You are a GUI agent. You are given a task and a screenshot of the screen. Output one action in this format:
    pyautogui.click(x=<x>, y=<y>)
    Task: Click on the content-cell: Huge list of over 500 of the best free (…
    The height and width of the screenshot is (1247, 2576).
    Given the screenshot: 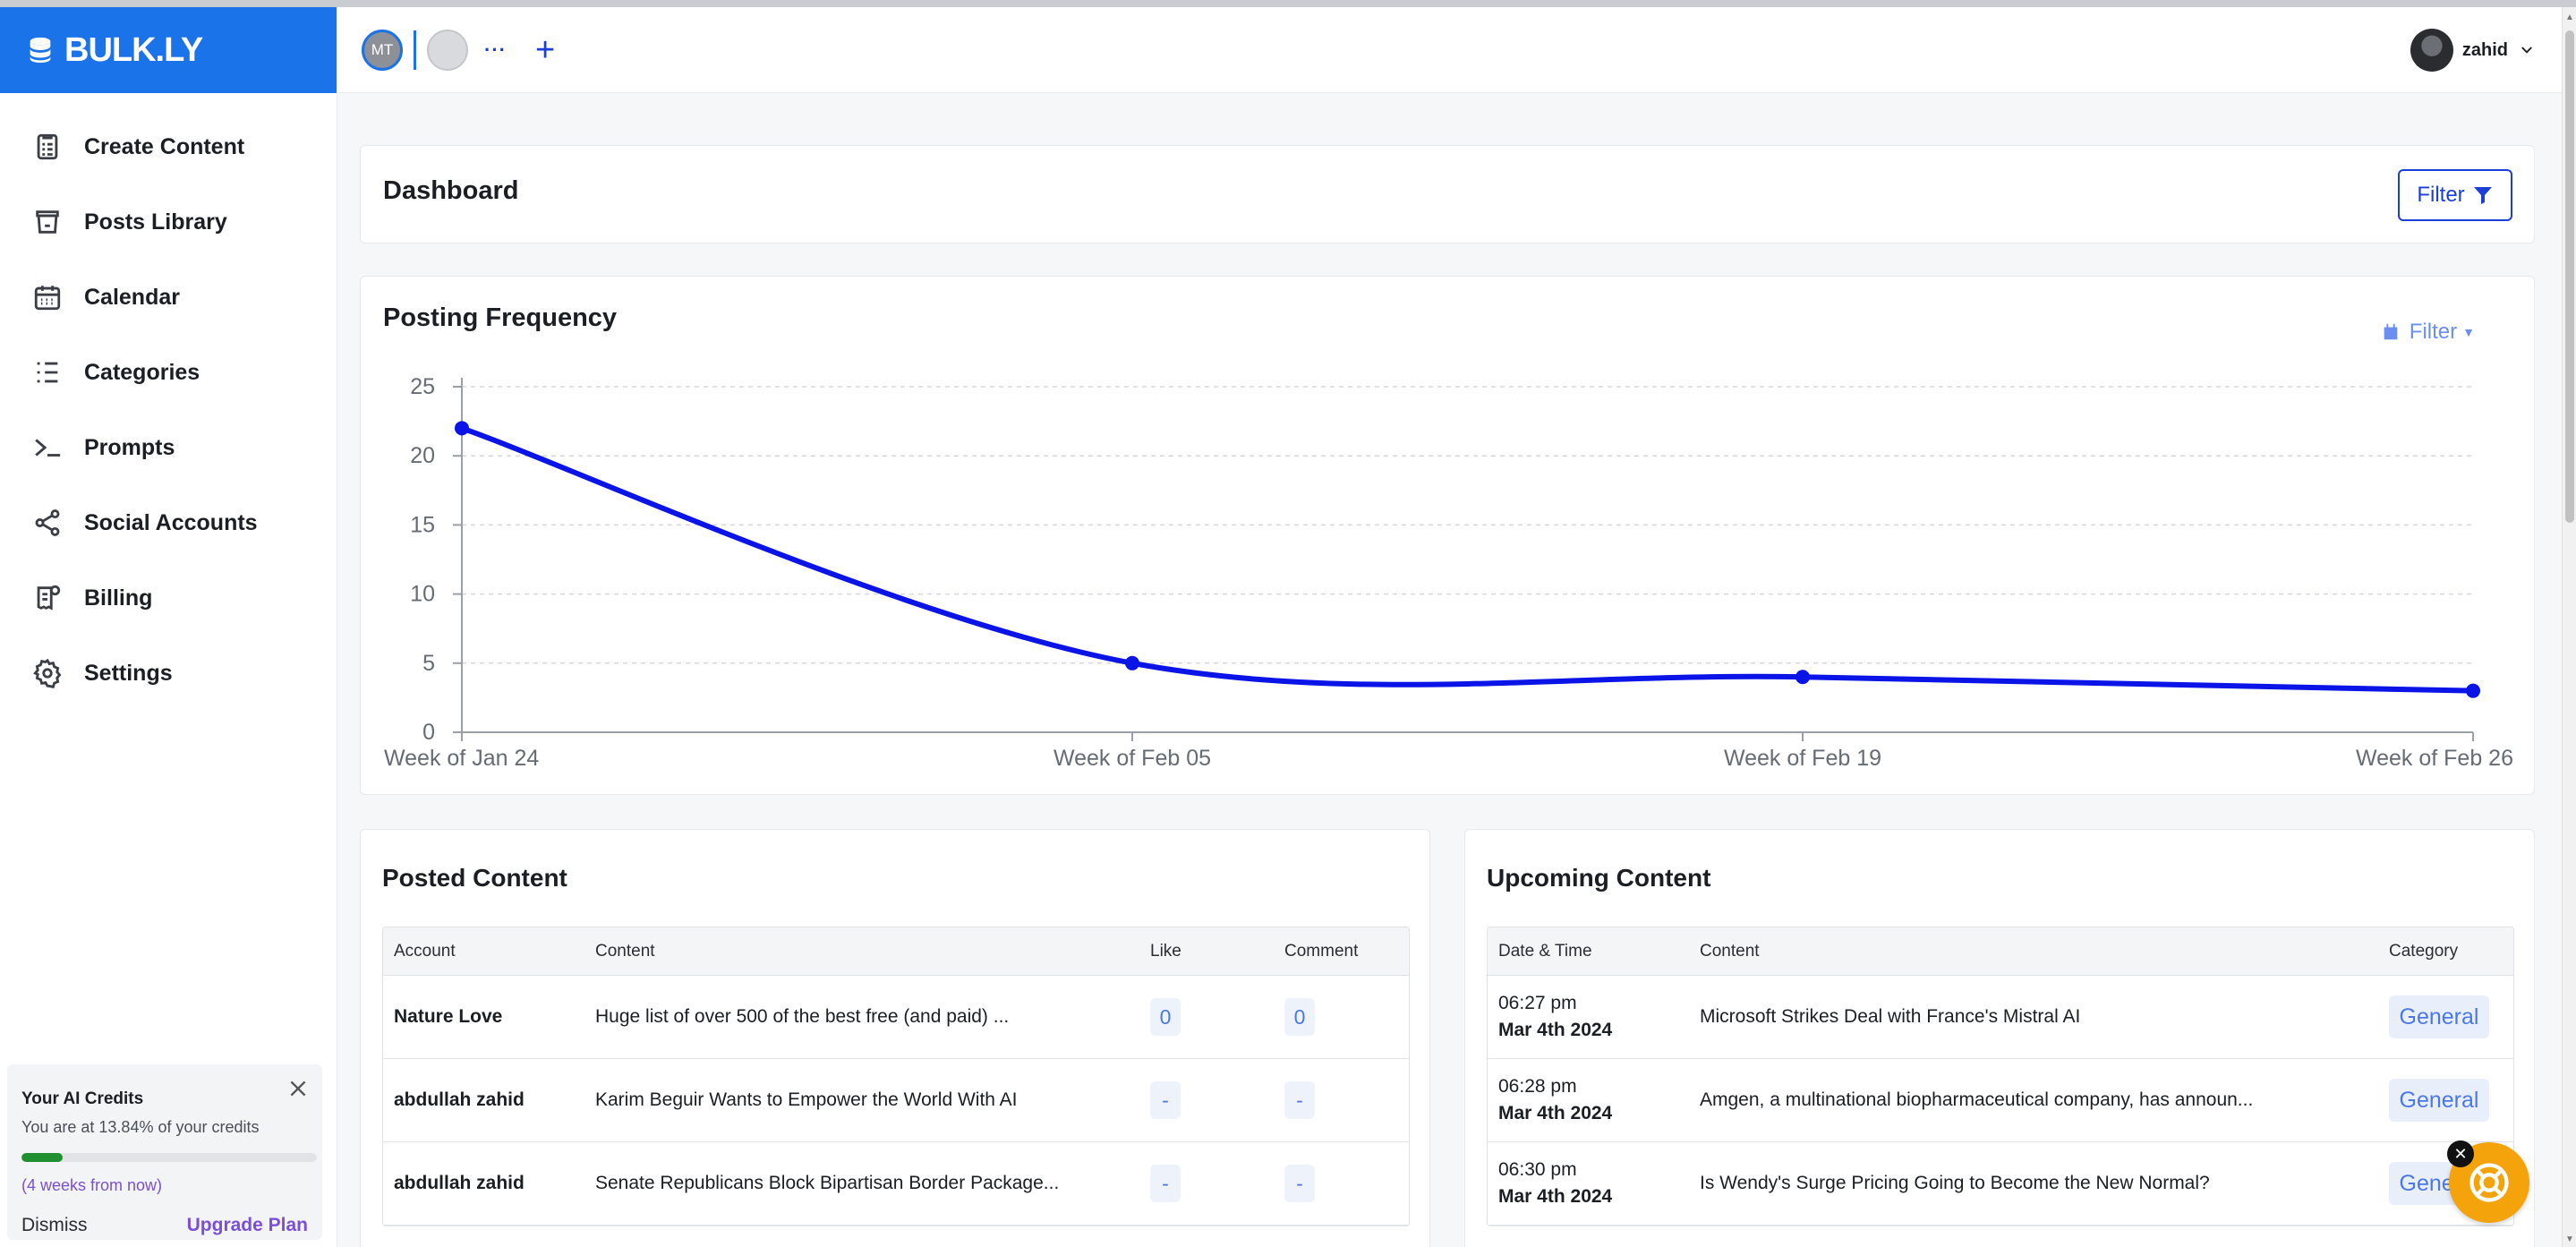 What is the action you would take?
    pyautogui.click(x=802, y=1016)
    